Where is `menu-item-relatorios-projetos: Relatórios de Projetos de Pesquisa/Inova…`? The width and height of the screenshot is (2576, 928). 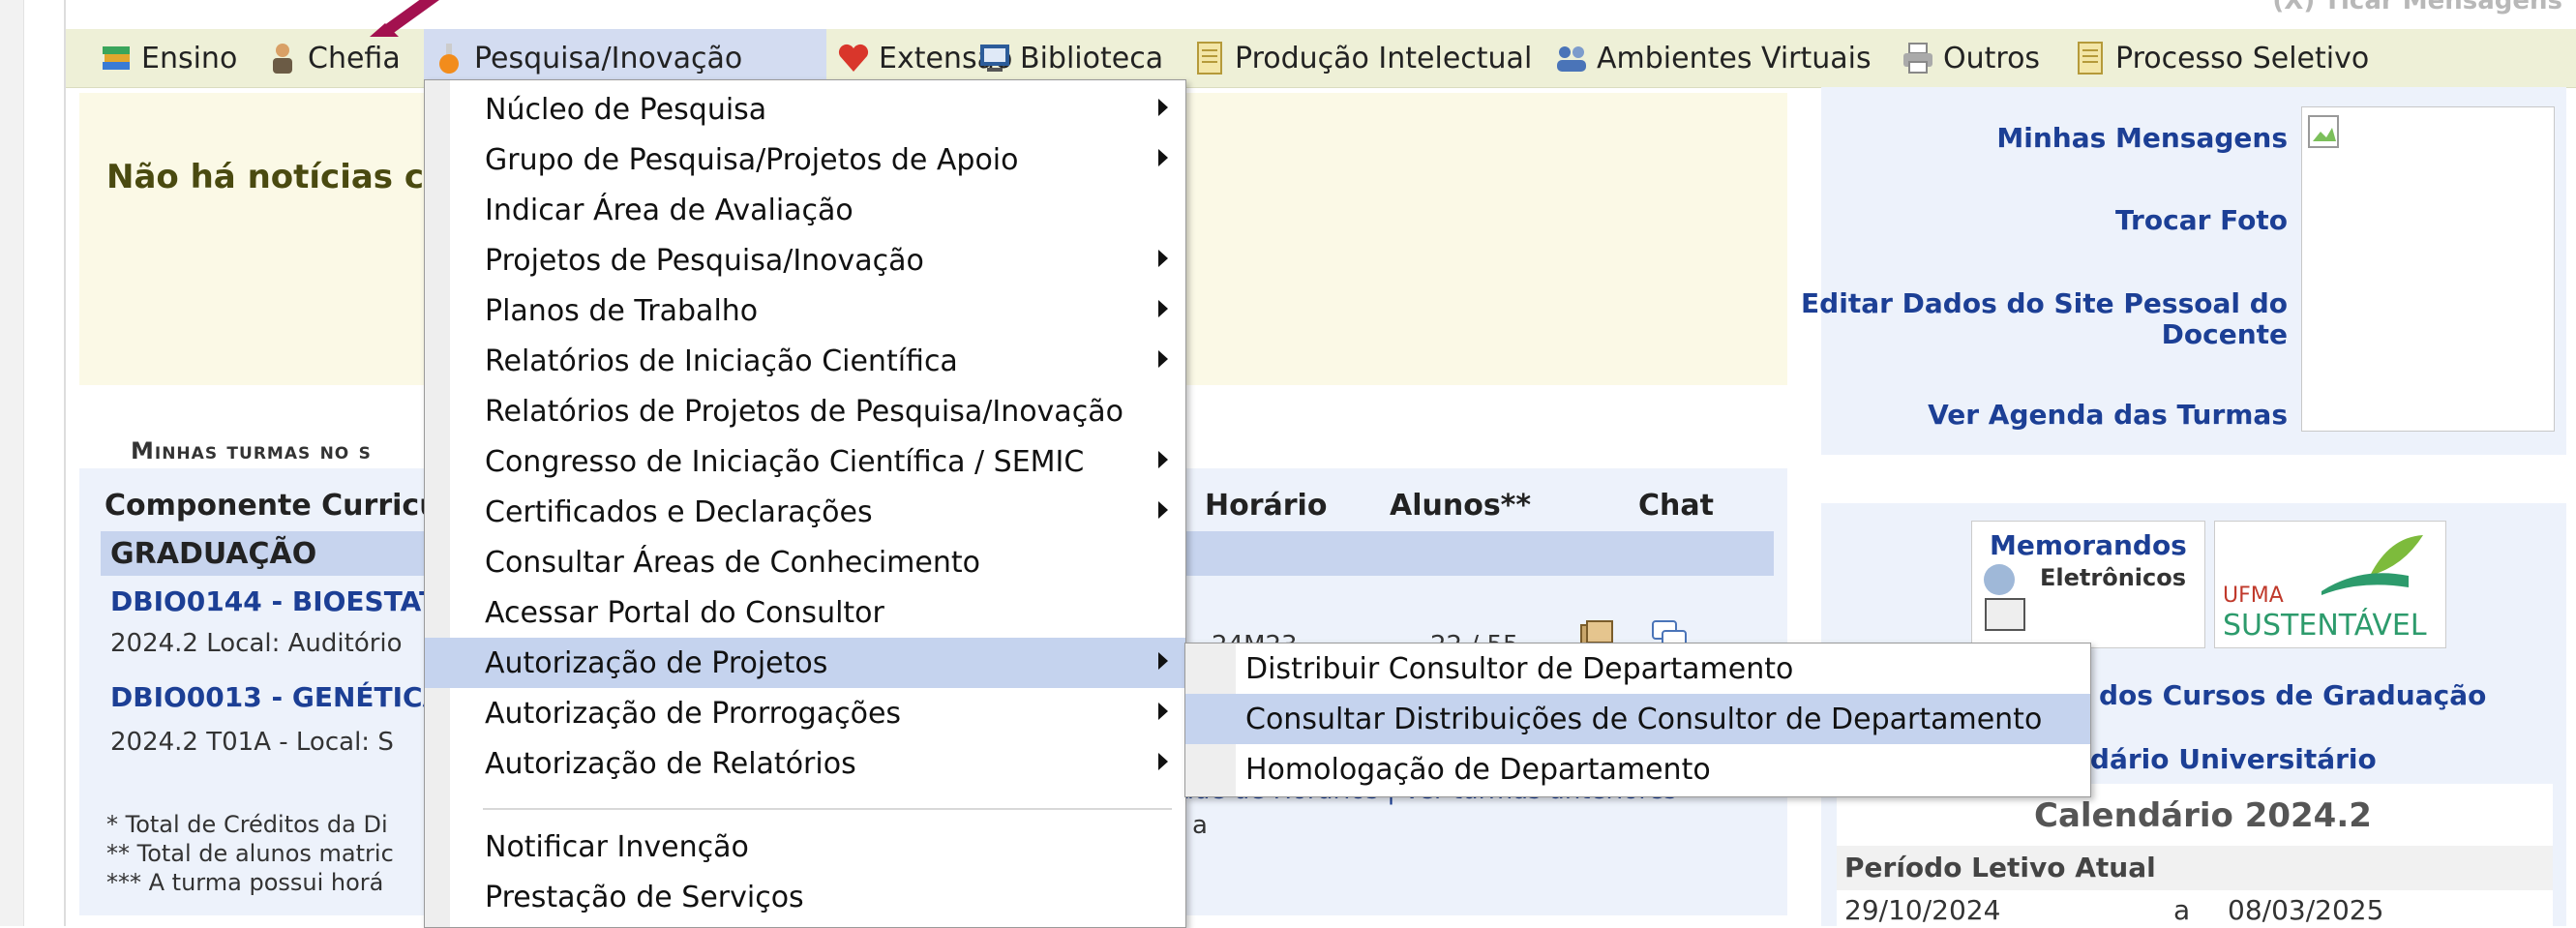 menu-item-relatorios-projetos: Relatórios de Projetos de Pesquisa/Inova… is located at coordinates (805, 411).